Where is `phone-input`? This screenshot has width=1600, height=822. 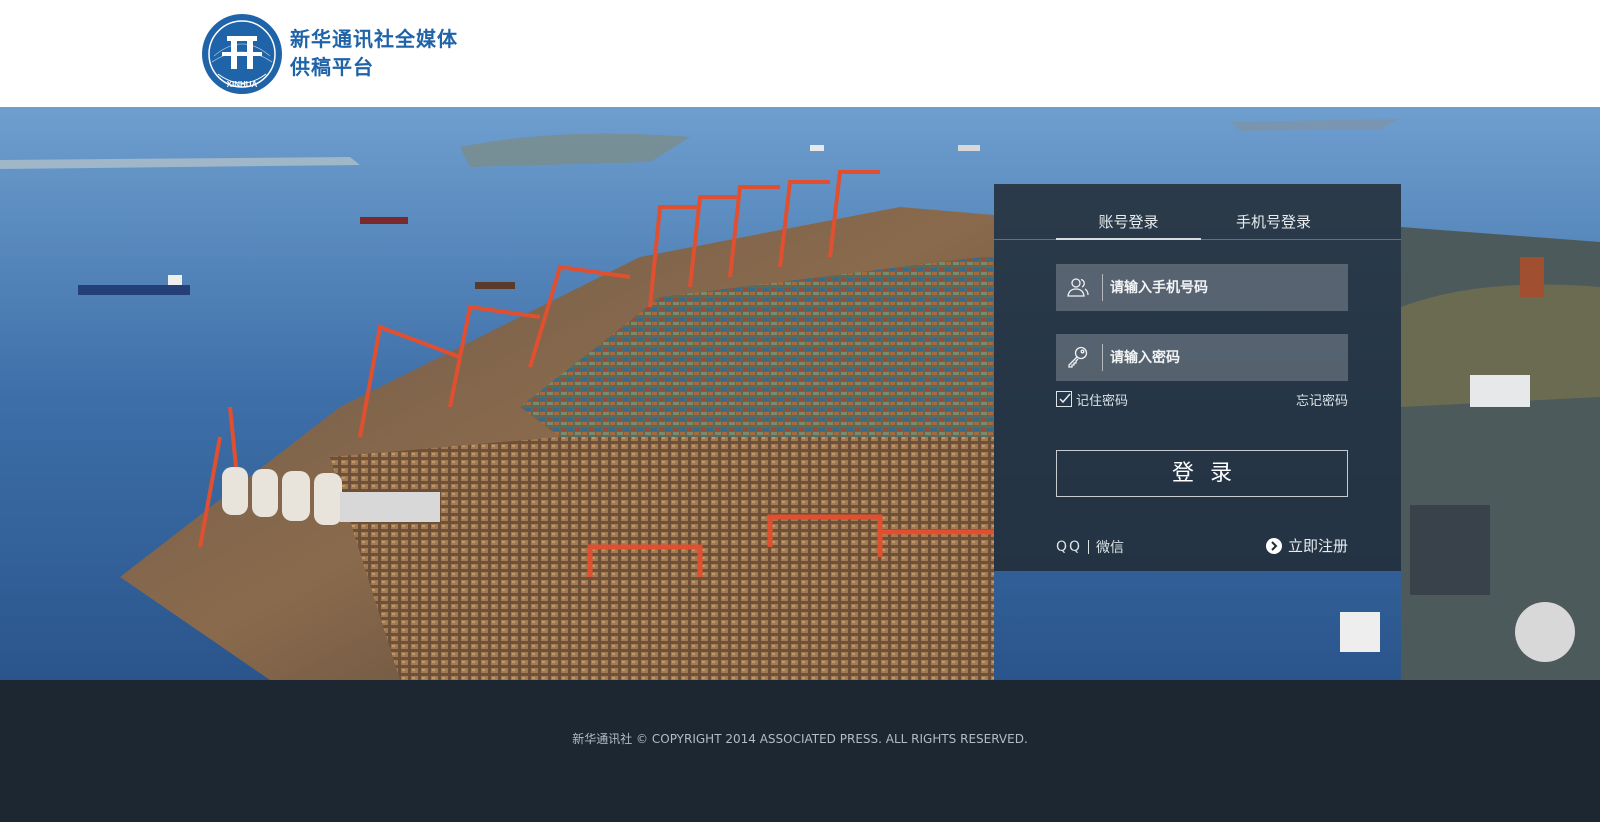 phone-input is located at coordinates (1225, 287).